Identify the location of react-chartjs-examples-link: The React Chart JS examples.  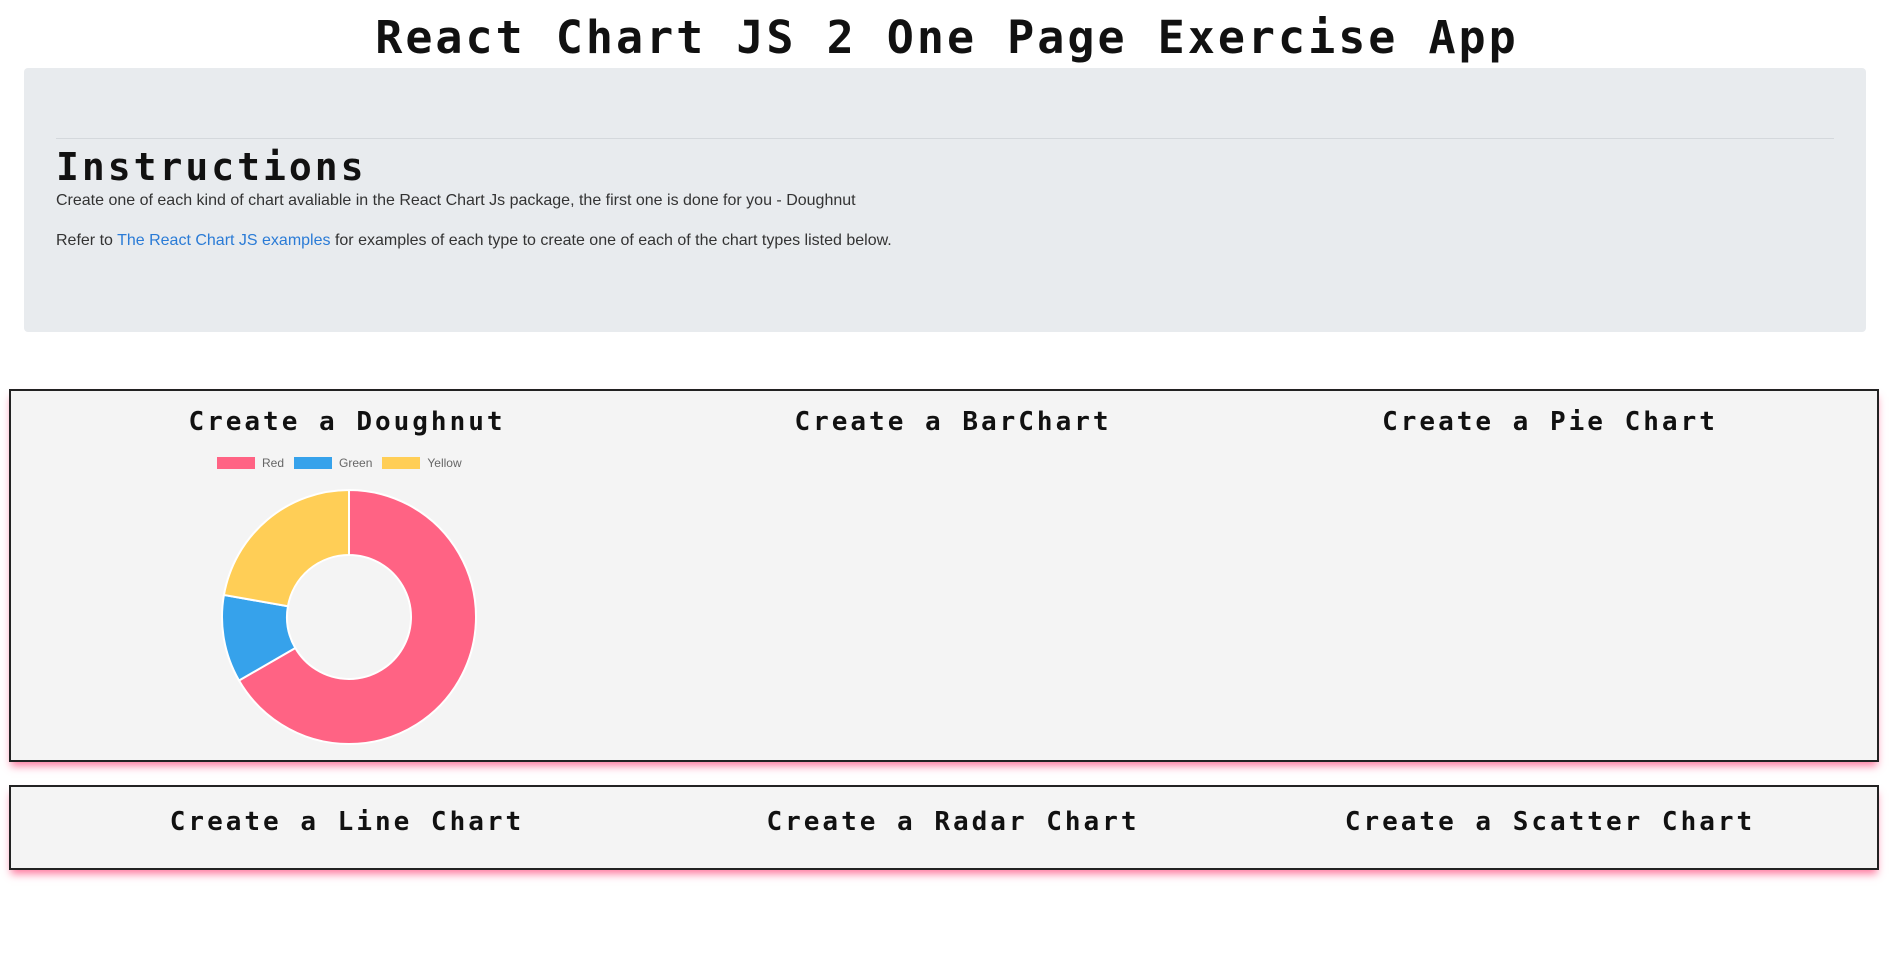
(223, 240).